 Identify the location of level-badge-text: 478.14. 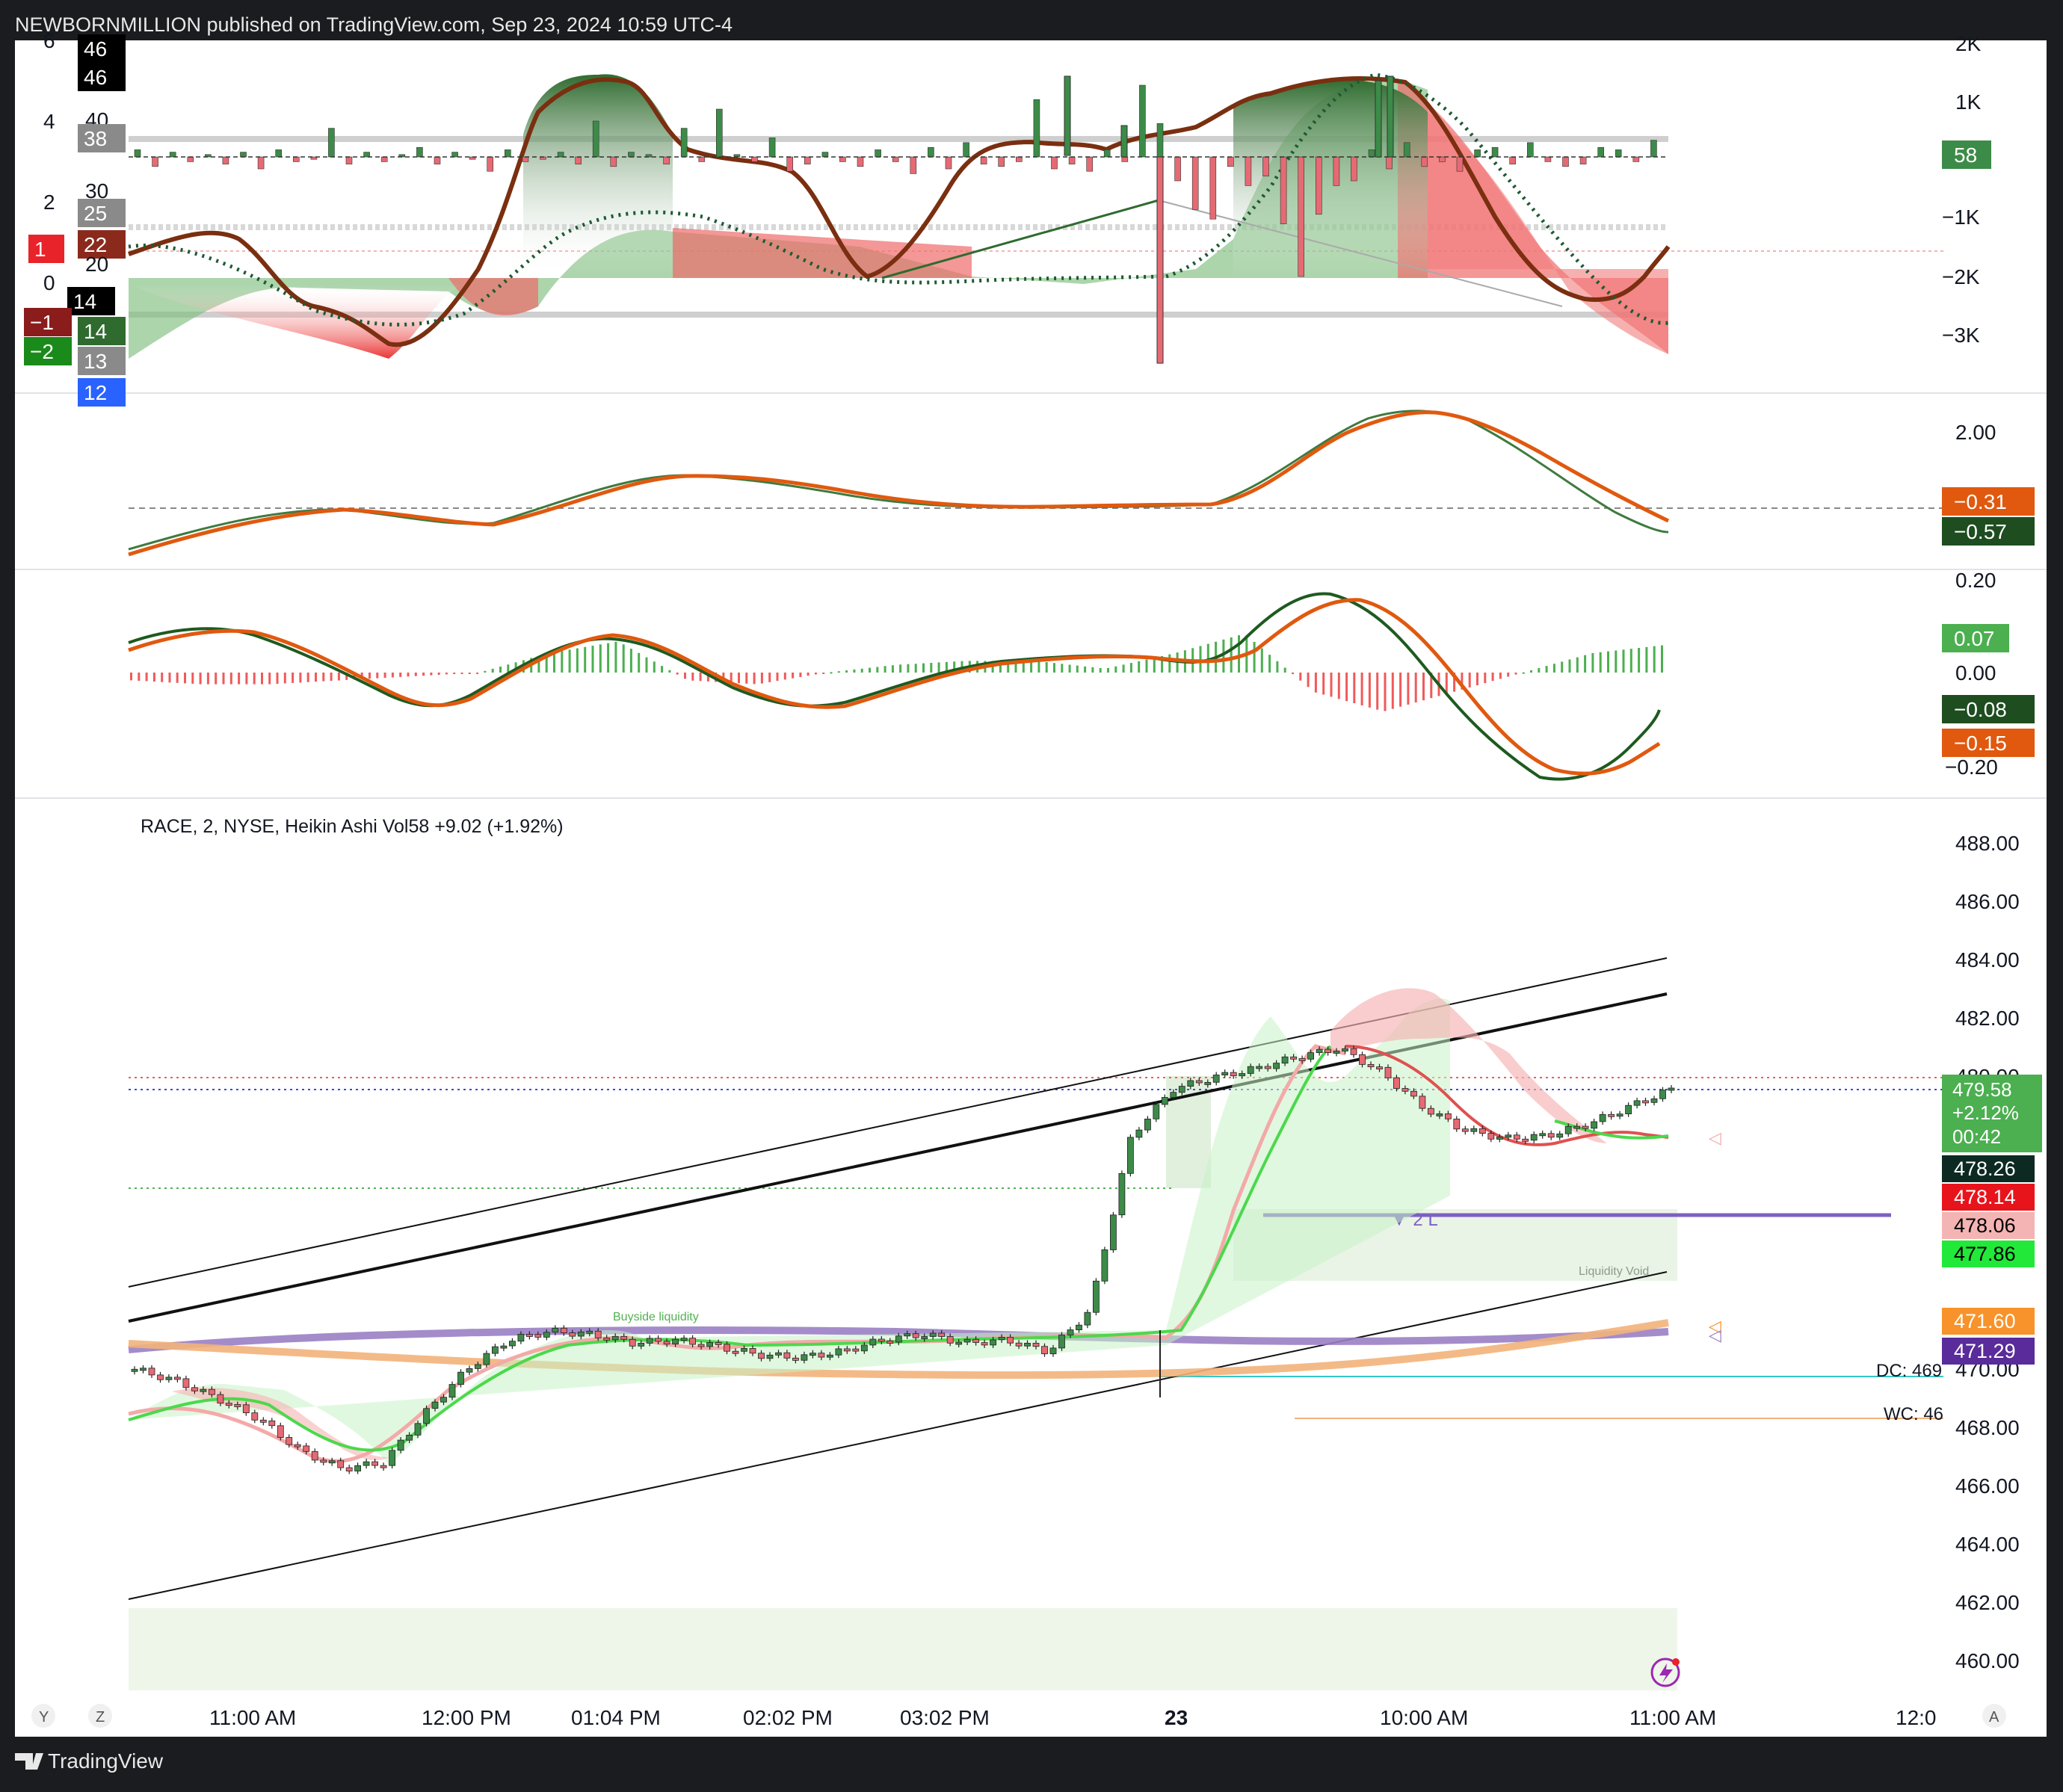
(1985, 1197).